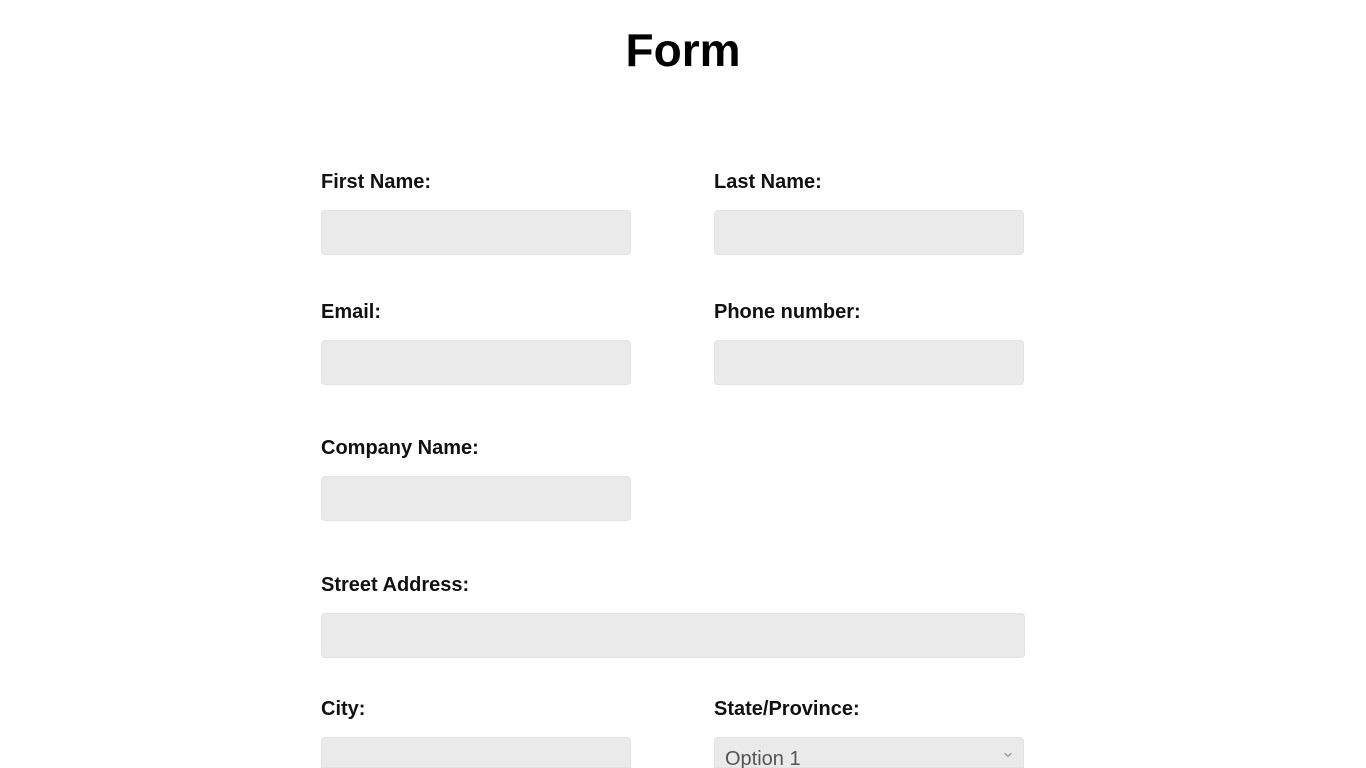 Image resolution: width=1366 pixels, height=768 pixels. What do you see at coordinates (476, 232) in the screenshot?
I see `first-name-input` at bounding box center [476, 232].